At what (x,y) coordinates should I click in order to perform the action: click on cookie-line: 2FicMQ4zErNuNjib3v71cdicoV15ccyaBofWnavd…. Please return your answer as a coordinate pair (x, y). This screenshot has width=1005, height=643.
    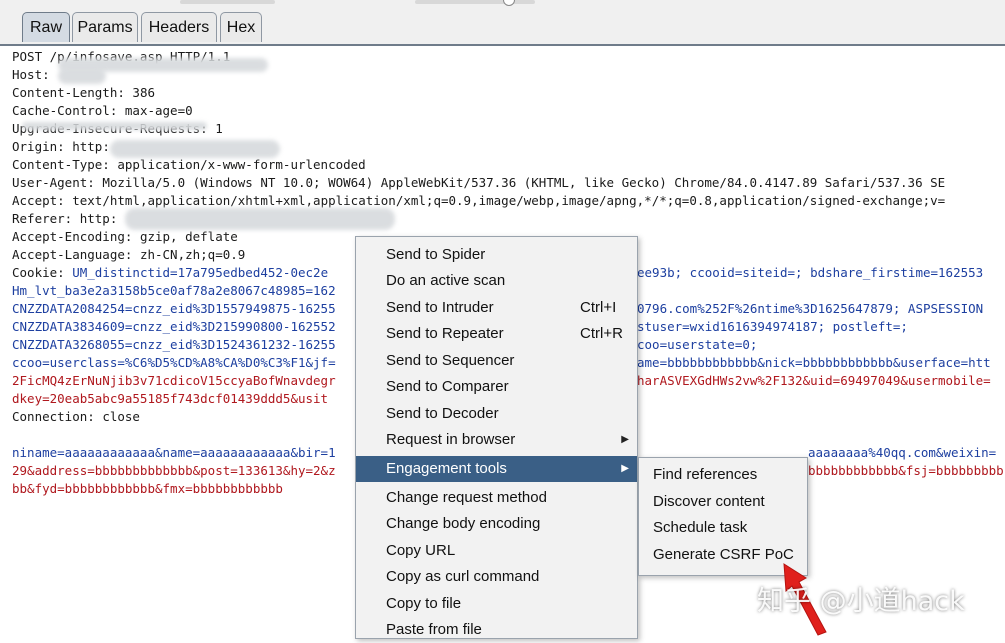
    Looking at the image, I should click on (174, 380).